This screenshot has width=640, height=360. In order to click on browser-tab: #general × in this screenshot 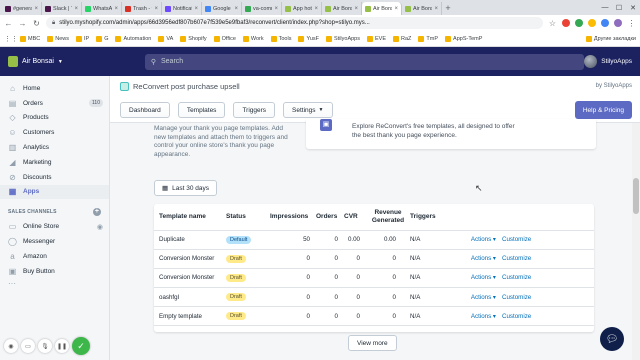, I will do `click(22, 8)`.